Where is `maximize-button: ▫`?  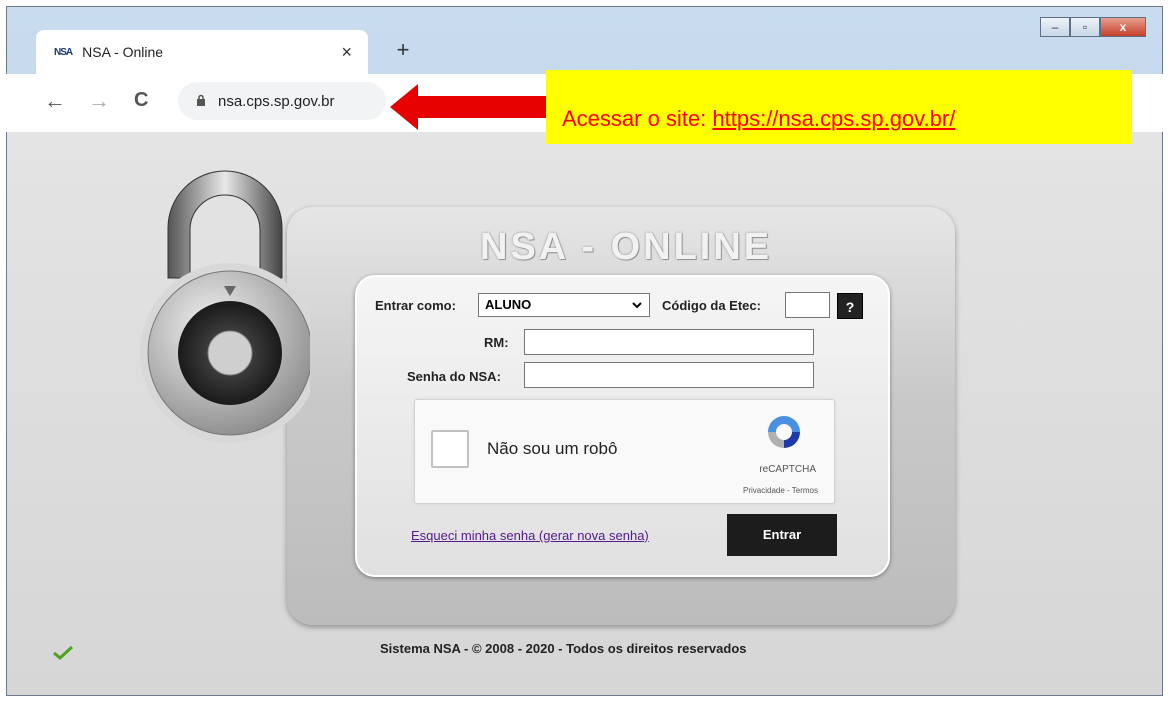
maximize-button: ▫ is located at coordinates (1085, 27).